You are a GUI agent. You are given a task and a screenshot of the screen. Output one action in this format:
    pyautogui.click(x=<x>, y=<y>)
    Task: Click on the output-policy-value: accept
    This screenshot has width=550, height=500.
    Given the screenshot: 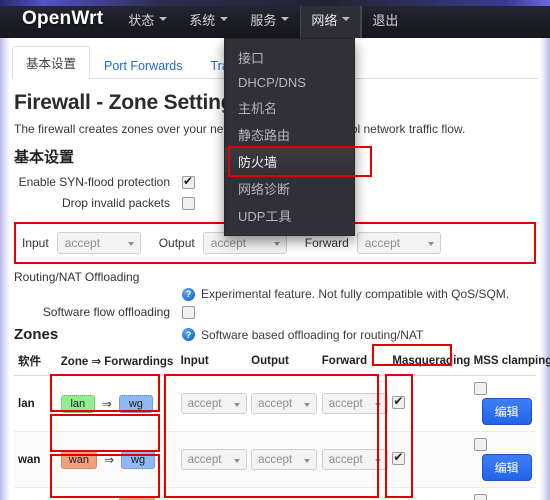 What is the action you would take?
    pyautogui.click(x=228, y=243)
    